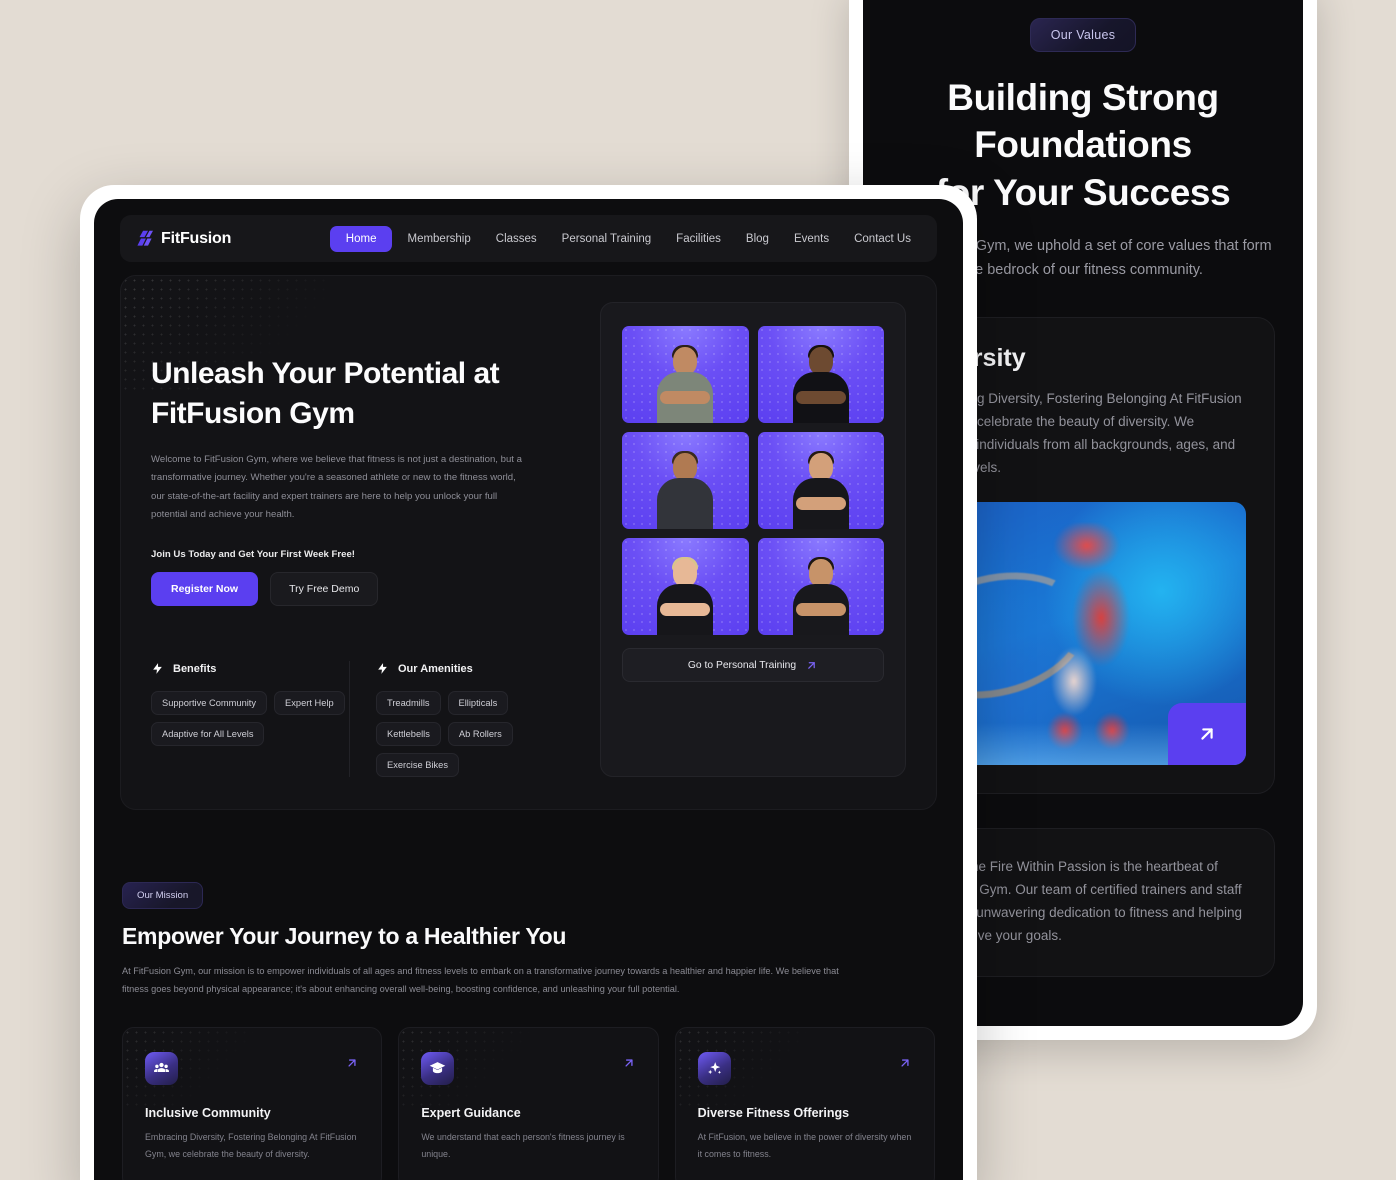 The image size is (1396, 1180). I want to click on nav-link-events: Events, so click(811, 239).